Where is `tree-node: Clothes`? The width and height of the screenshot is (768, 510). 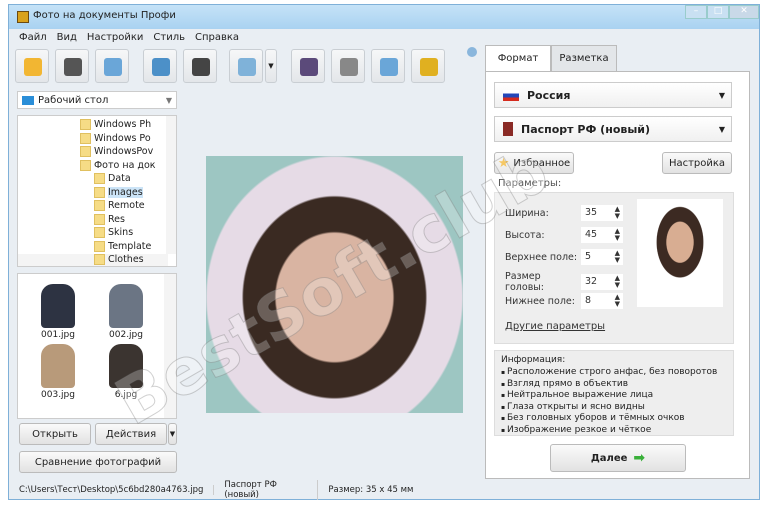 tree-node: Clothes is located at coordinates (119, 259).